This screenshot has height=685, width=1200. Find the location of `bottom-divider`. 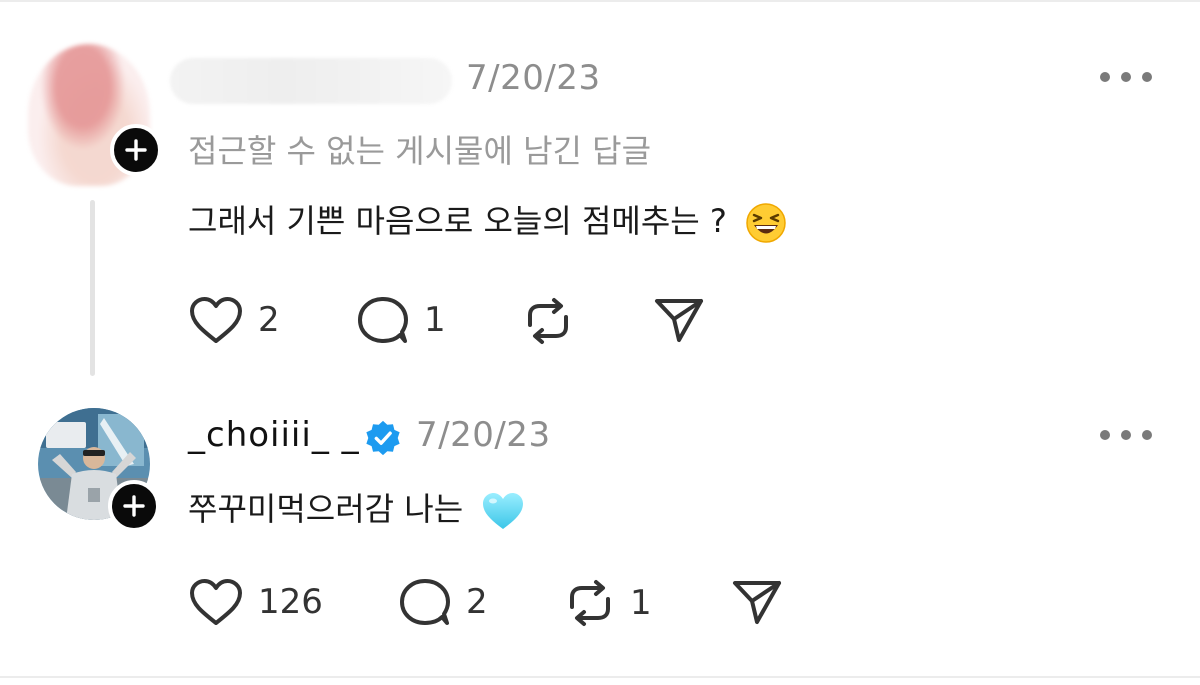

bottom-divider is located at coordinates (600, 677).